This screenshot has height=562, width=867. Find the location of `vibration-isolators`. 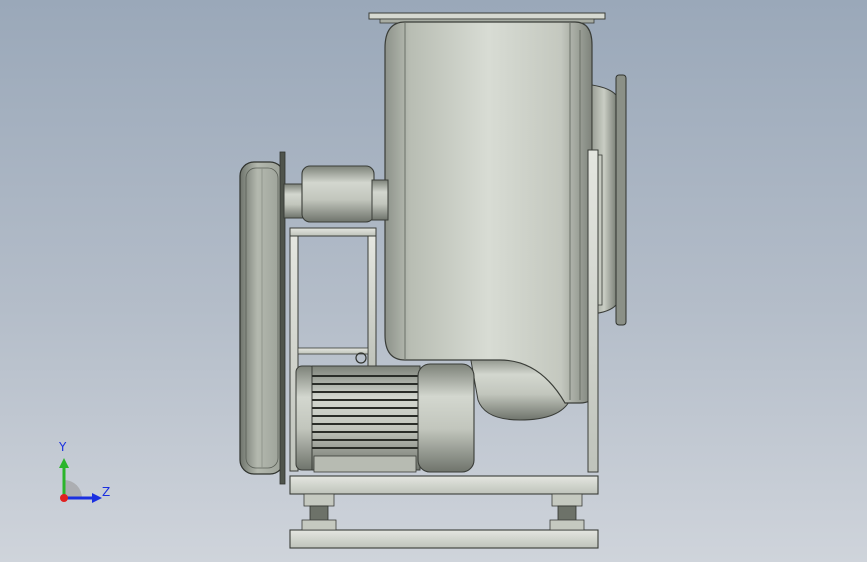

vibration-isolators is located at coordinates (443, 512).